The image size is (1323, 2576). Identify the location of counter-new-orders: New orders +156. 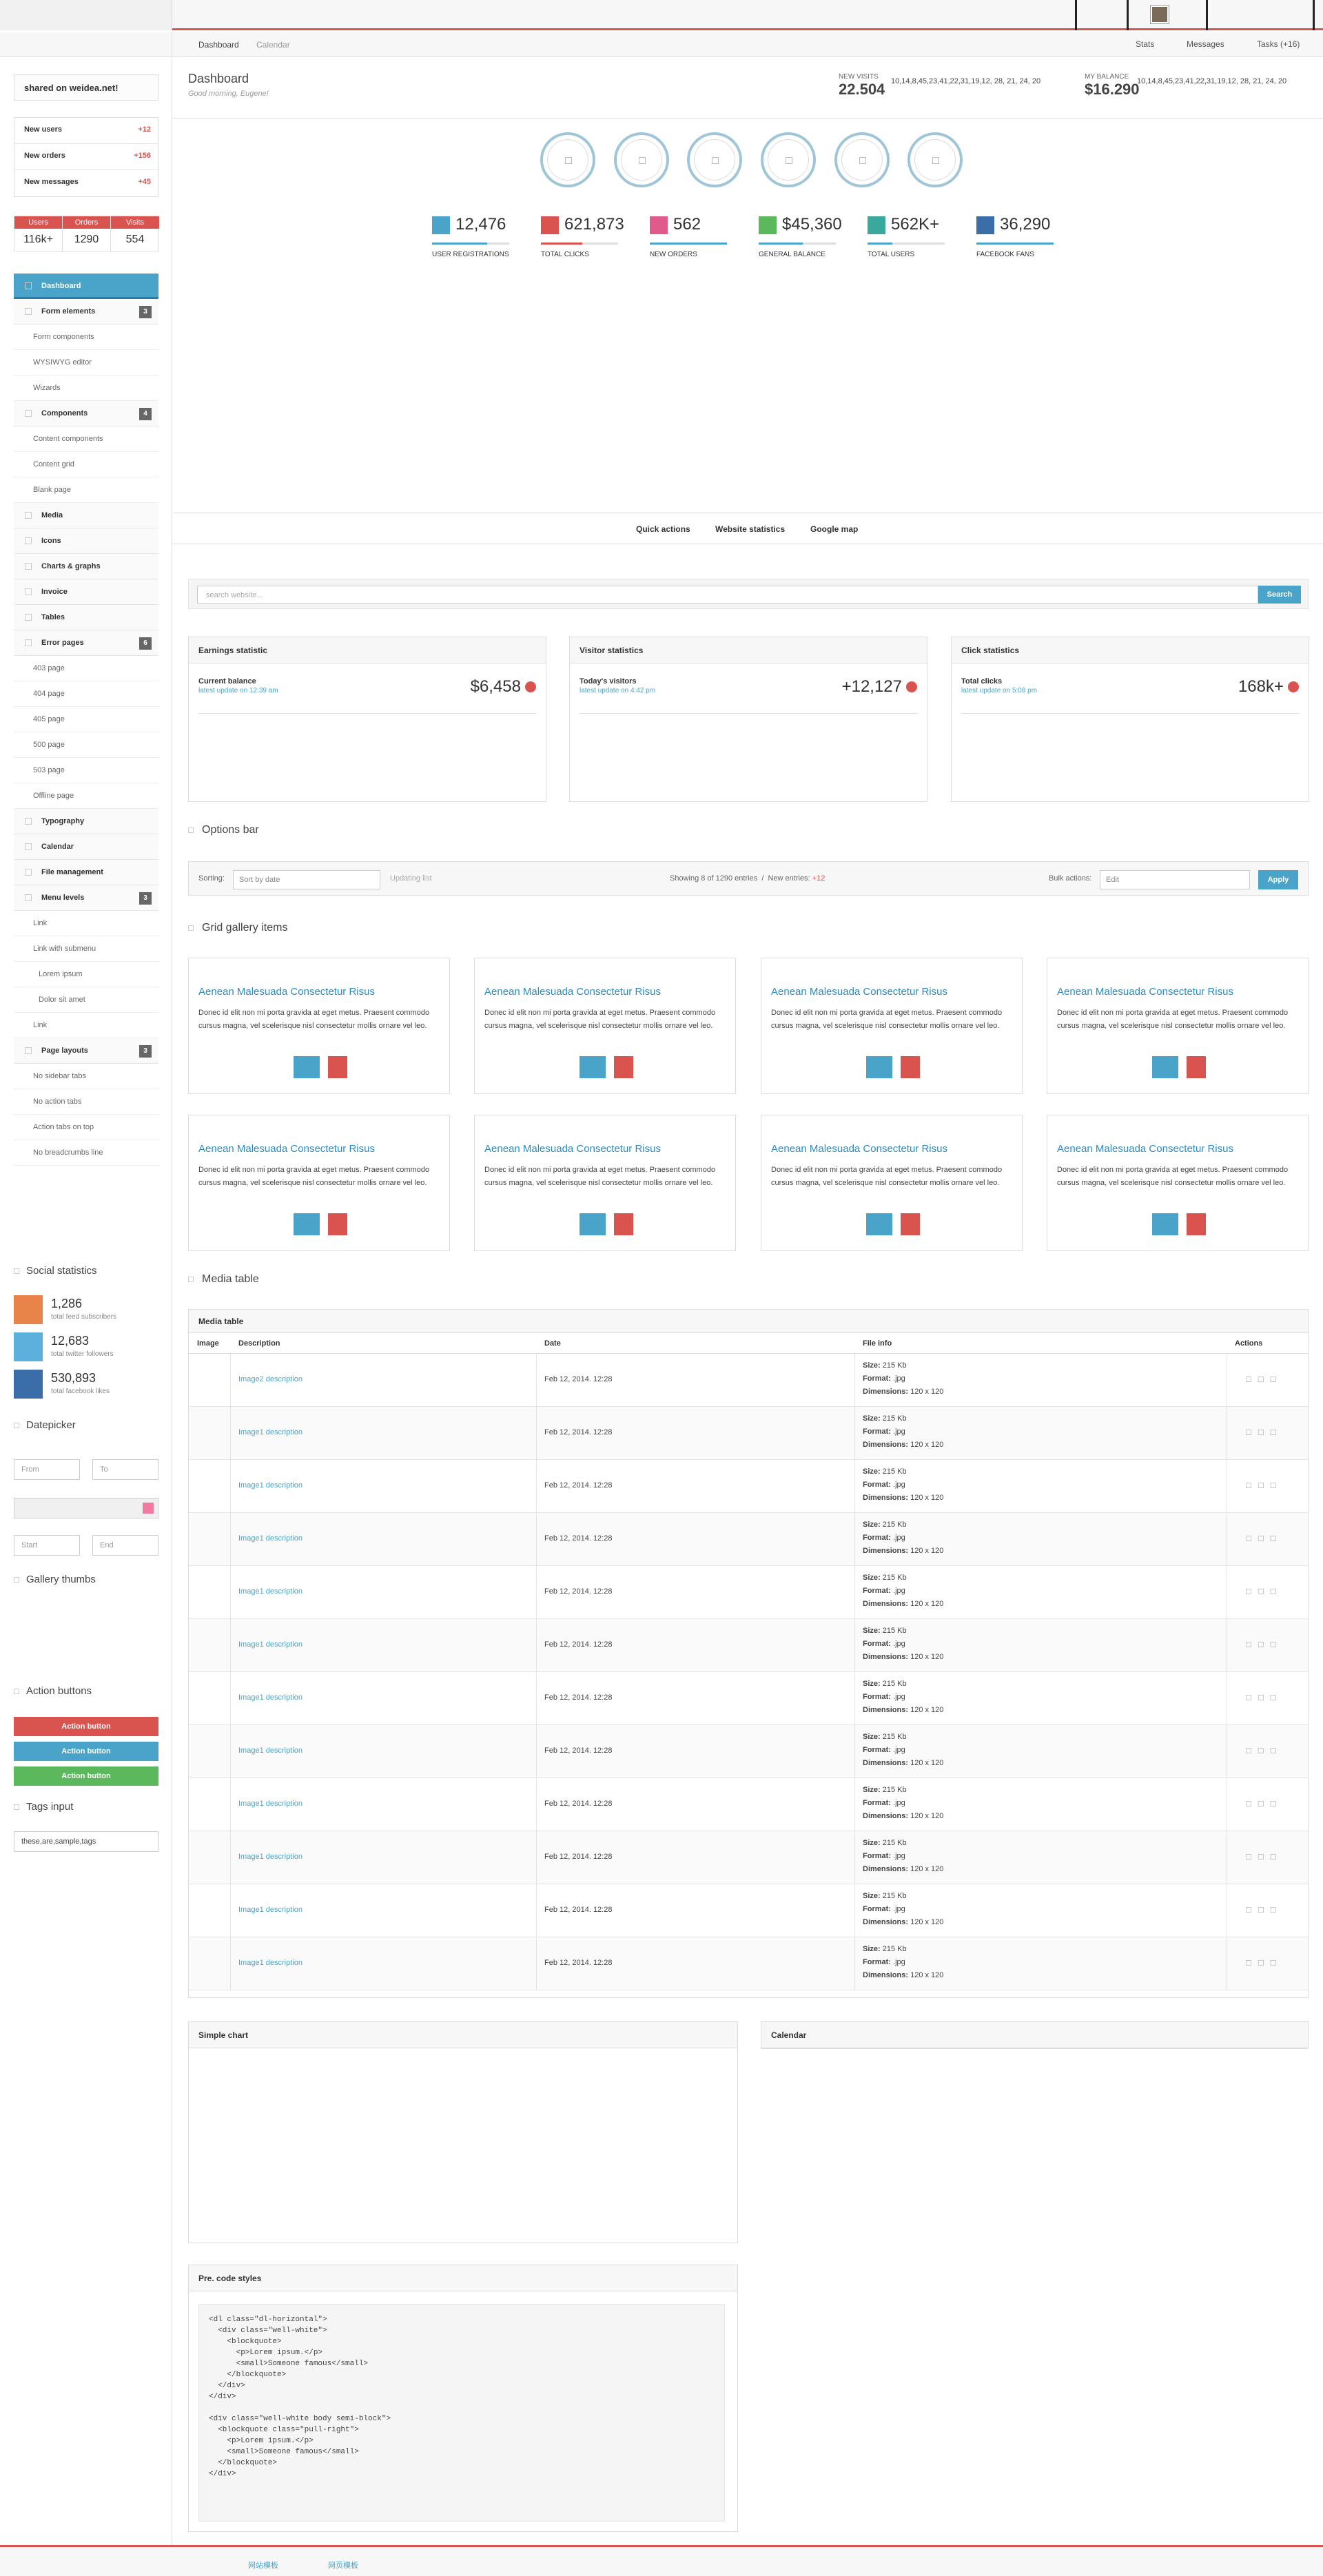
(86, 157).